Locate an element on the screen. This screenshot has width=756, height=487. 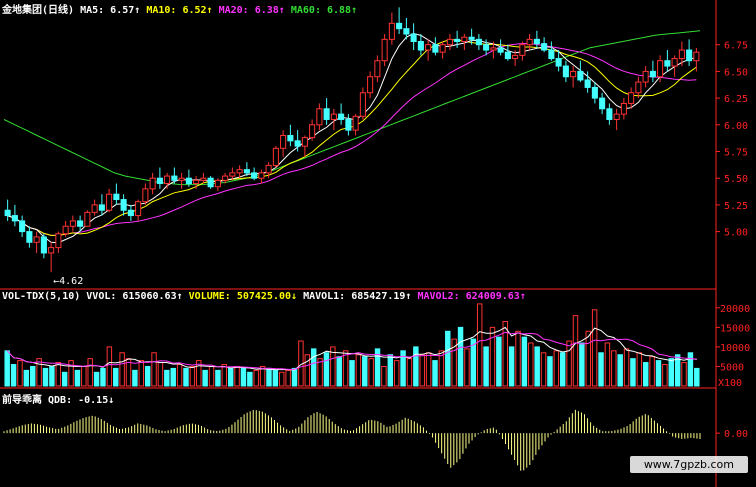
ma5-legend: MA5: 6.57↑ is located at coordinates (110, 10).